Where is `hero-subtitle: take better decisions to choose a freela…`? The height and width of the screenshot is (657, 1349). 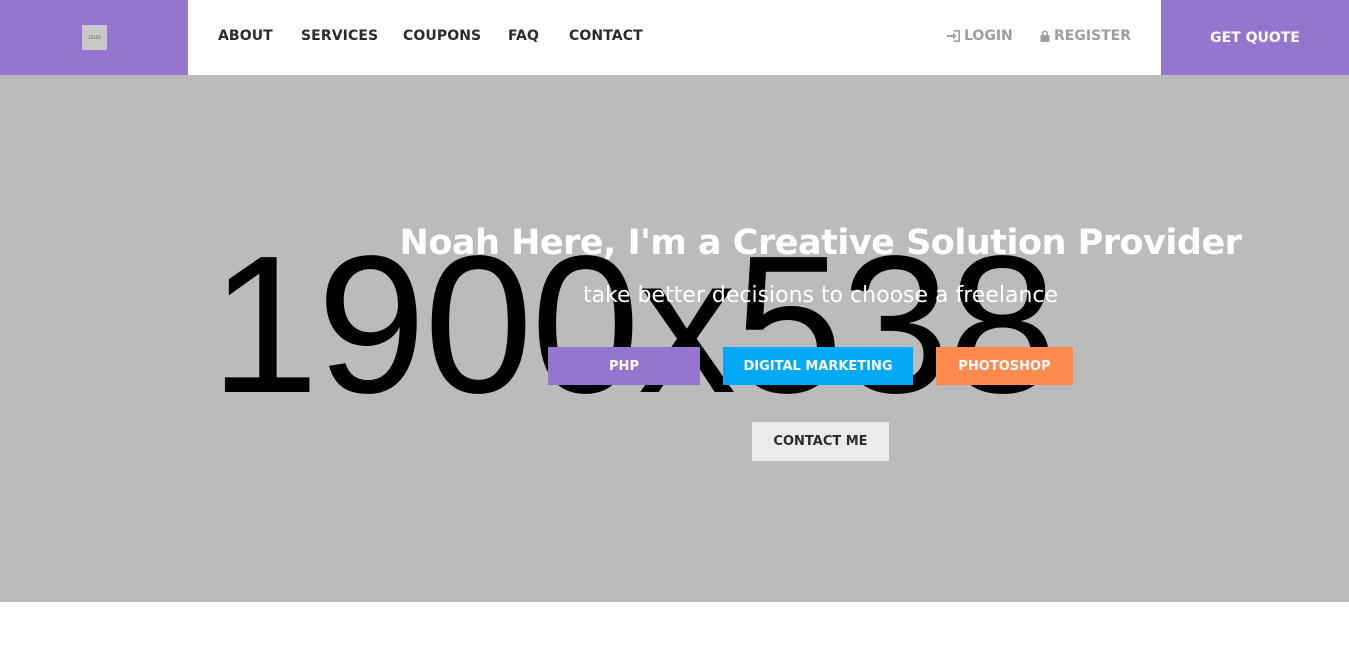
hero-subtitle: take better decisions to choose a freela… is located at coordinates (820, 295).